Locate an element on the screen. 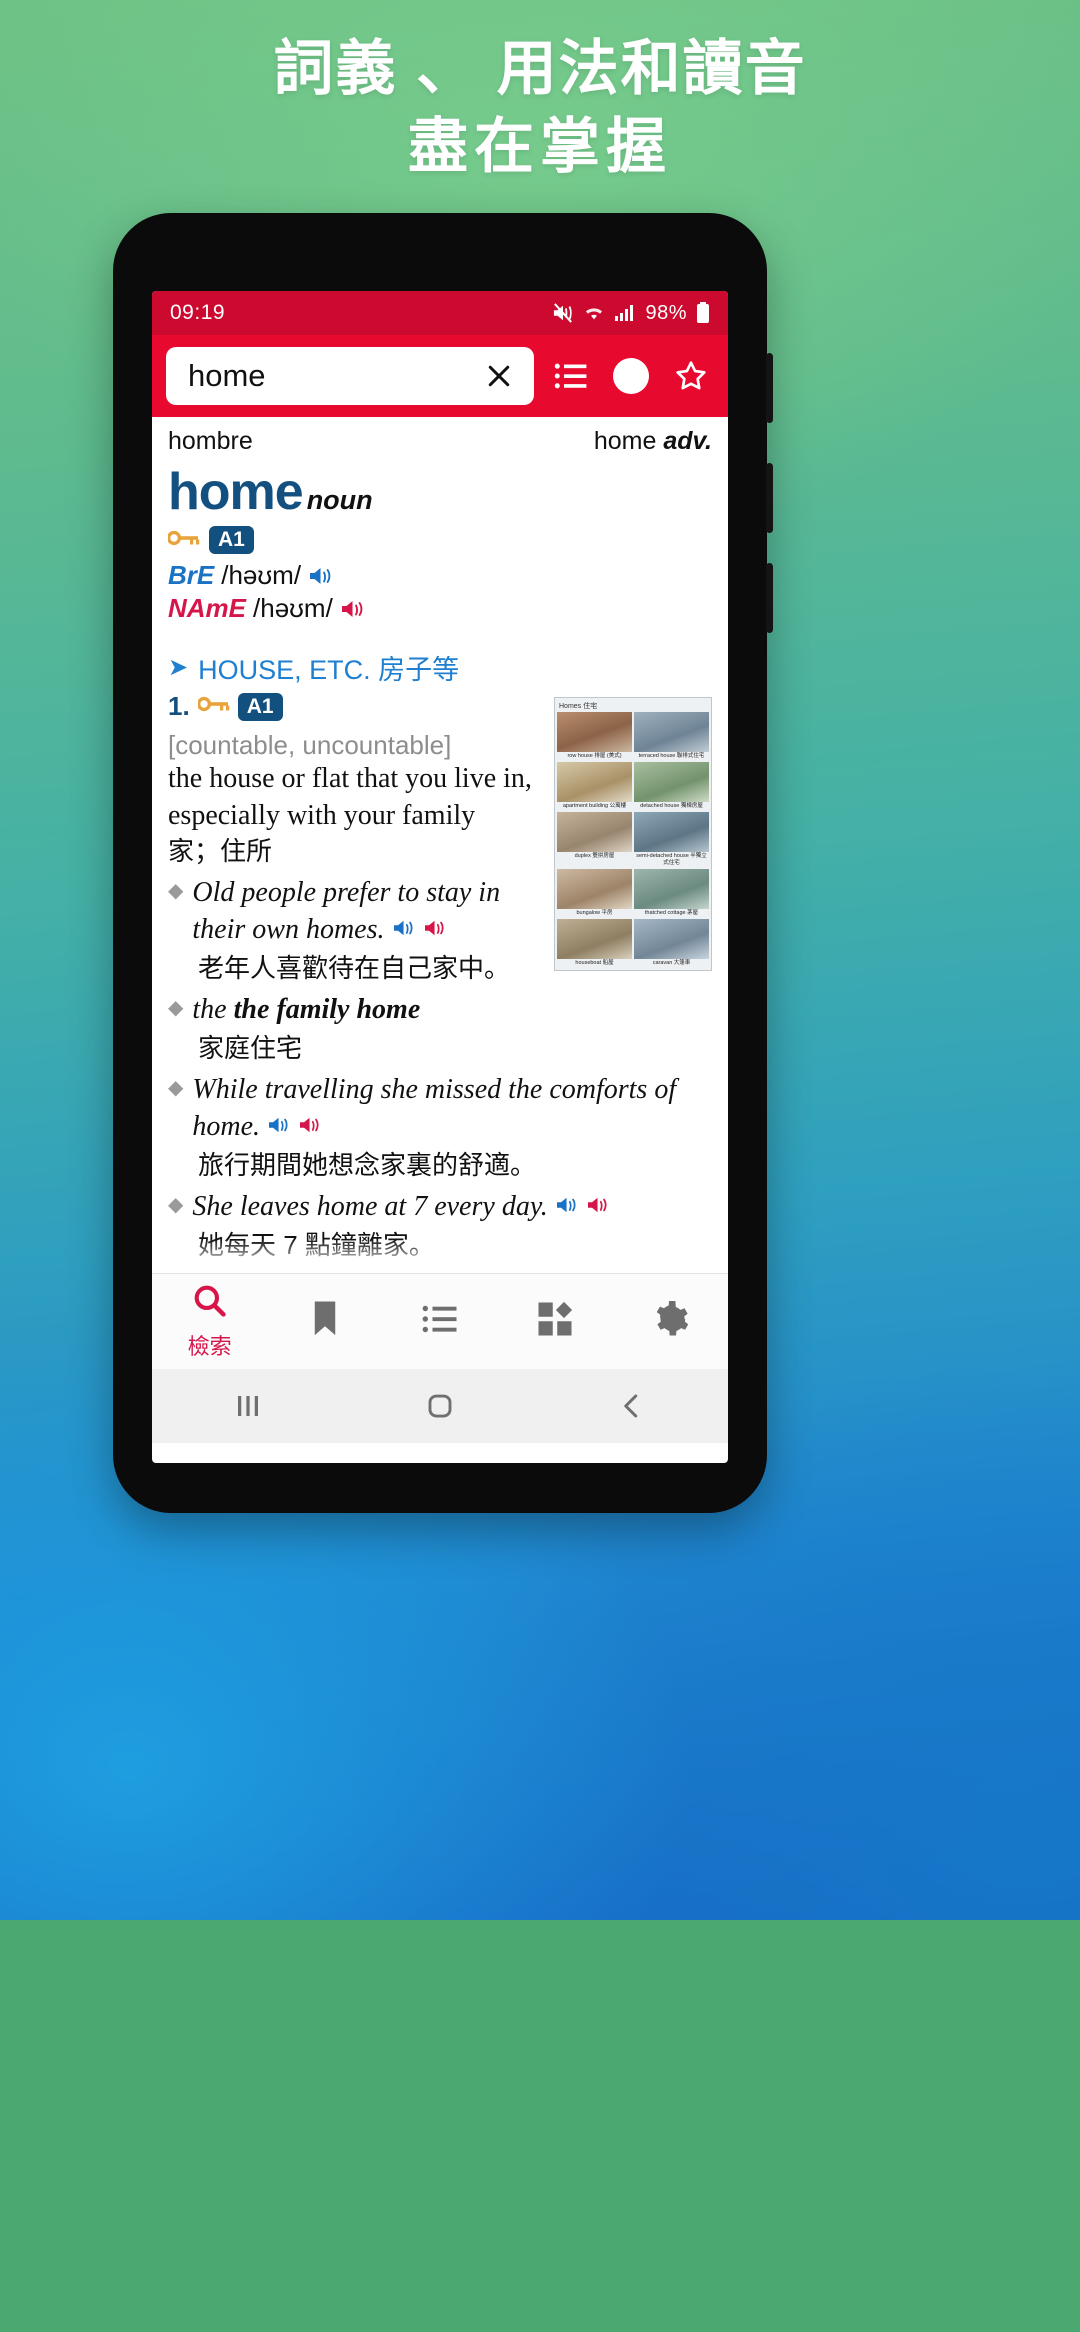 The width and height of the screenshot is (1080, 2332). home-circle-icon is located at coordinates (440, 1406).